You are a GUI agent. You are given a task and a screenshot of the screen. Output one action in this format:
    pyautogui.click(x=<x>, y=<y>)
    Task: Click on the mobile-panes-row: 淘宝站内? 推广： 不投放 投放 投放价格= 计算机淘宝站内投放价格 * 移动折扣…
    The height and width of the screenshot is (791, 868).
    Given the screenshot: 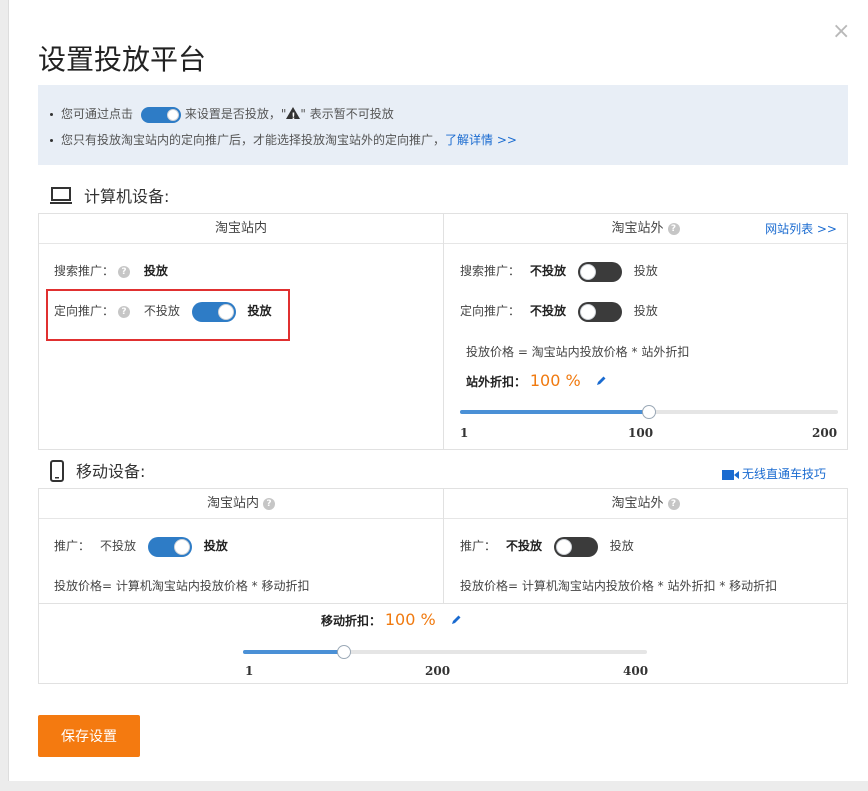 What is the action you would take?
    pyautogui.click(x=443, y=546)
    